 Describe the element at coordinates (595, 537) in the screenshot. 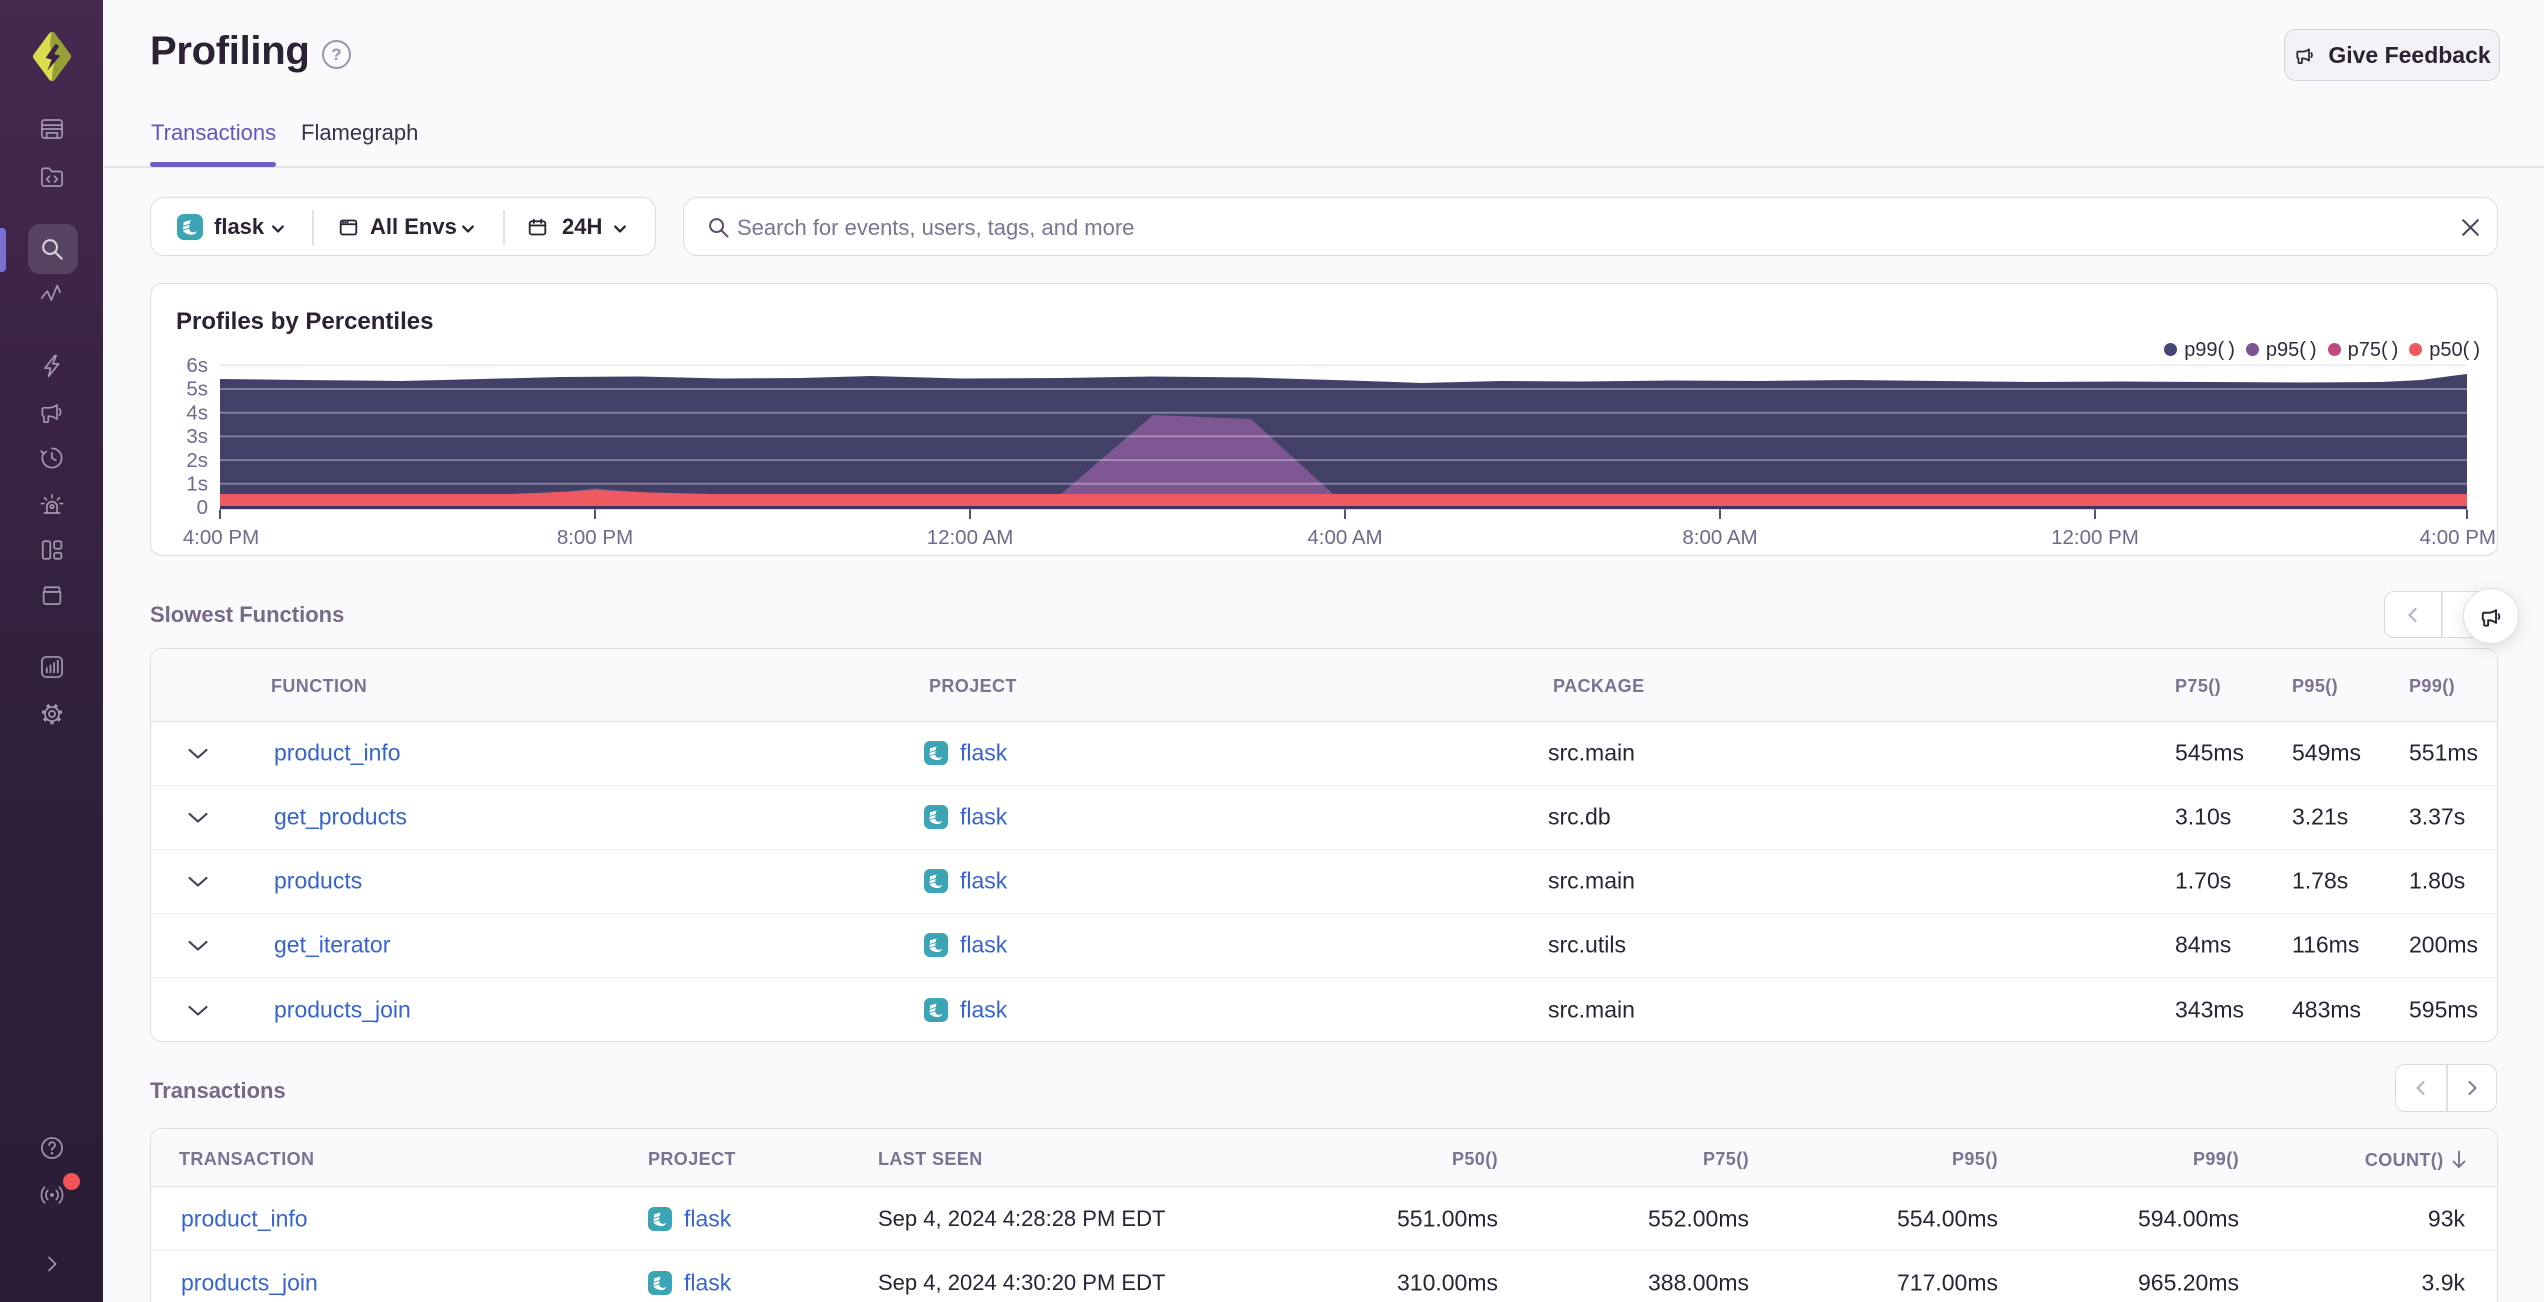

I see `svg-text: 8:00 PM` at that location.